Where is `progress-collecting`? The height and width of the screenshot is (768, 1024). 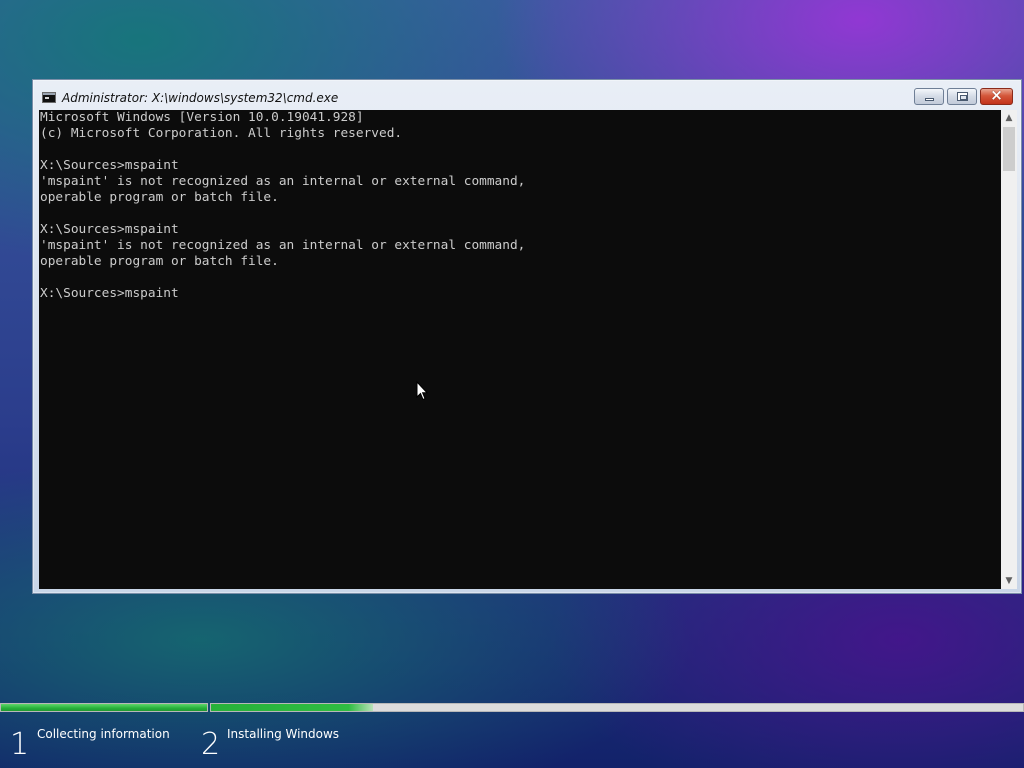
progress-collecting is located at coordinates (104, 707).